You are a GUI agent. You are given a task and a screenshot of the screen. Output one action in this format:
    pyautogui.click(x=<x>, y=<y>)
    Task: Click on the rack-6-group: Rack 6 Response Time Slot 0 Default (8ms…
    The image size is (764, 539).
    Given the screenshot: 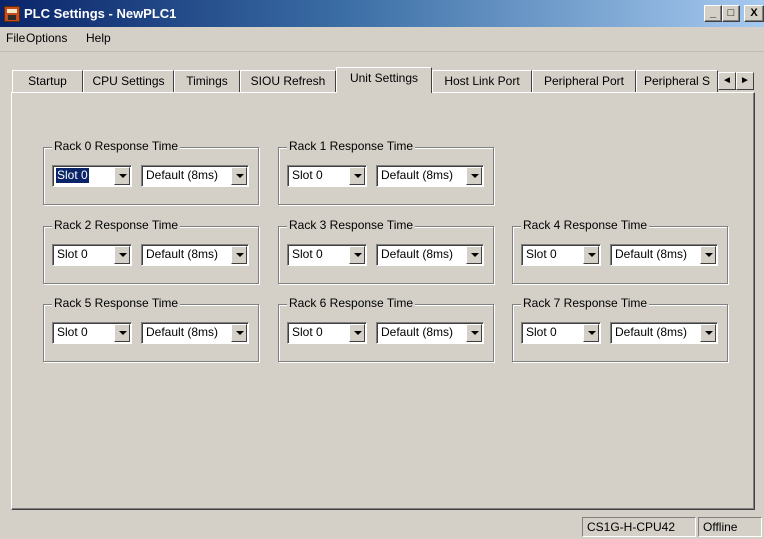 What is the action you would take?
    pyautogui.click(x=386, y=329)
    